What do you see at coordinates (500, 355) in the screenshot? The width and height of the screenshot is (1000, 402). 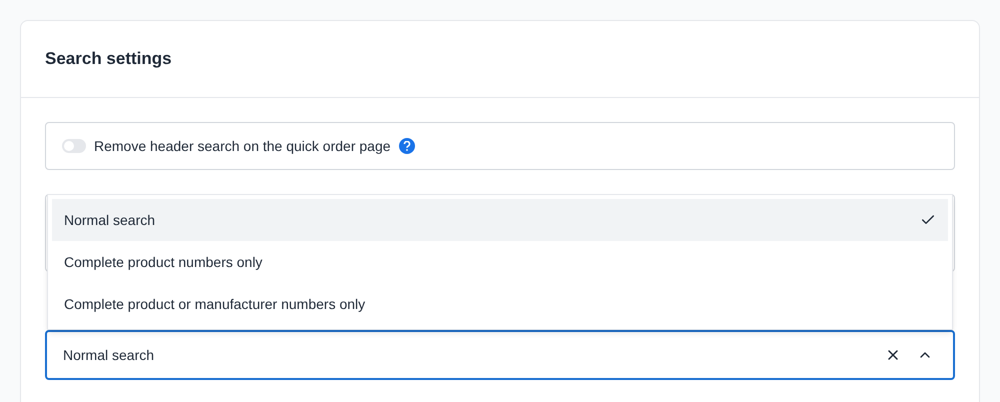 I see `search-mode-select: Normal search` at bounding box center [500, 355].